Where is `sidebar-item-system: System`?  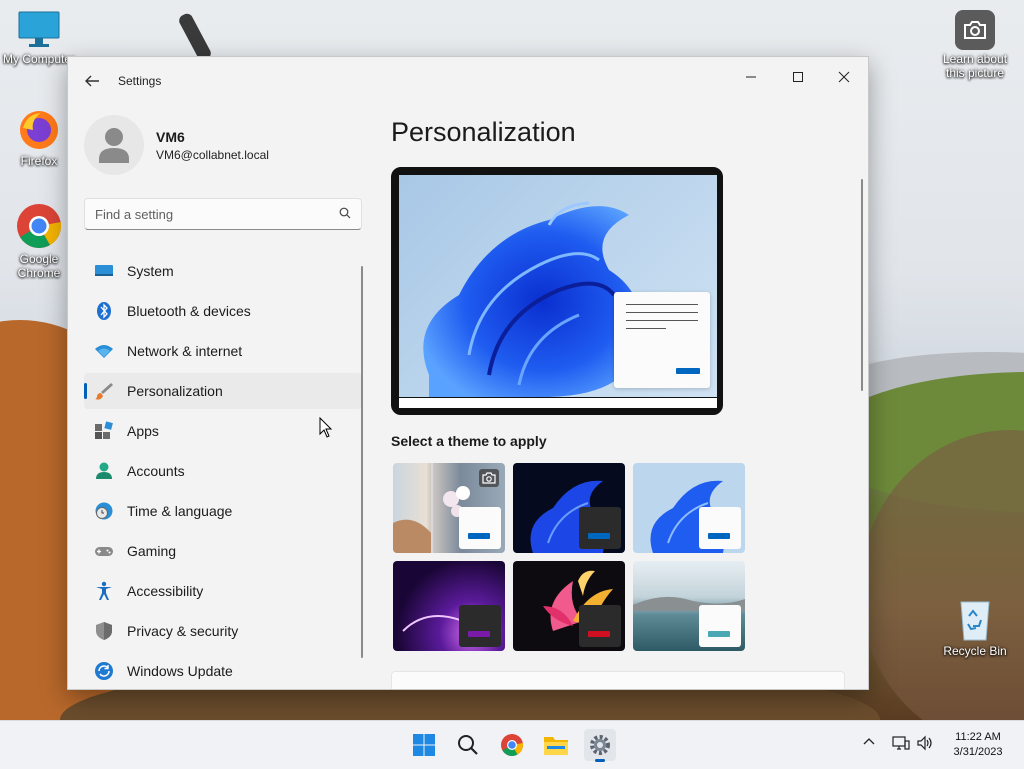 sidebar-item-system: System is located at coordinates (223, 271).